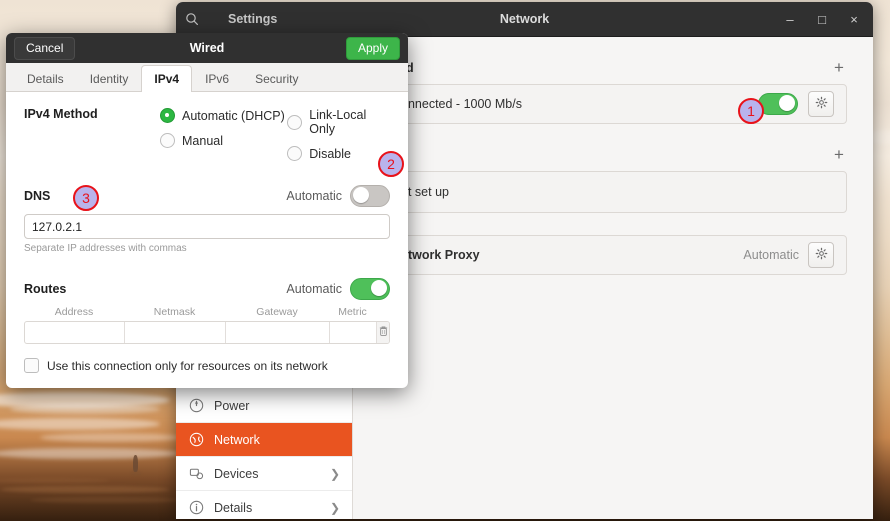  Describe the element at coordinates (86, 198) in the screenshot. I see `annotation-badge-3: 3` at that location.